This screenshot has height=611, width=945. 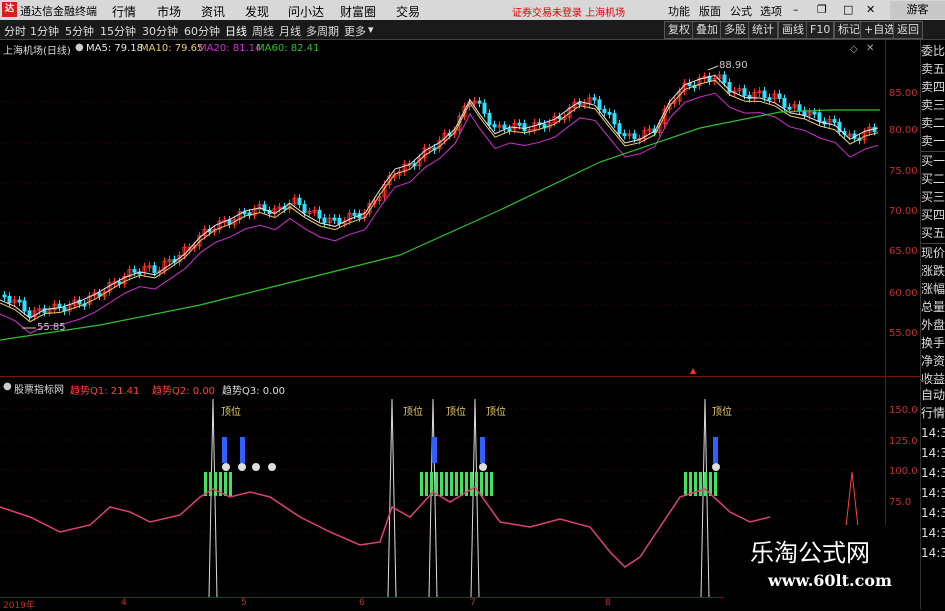 What do you see at coordinates (473, 603) in the screenshot?
I see `date-tick: 7` at bounding box center [473, 603].